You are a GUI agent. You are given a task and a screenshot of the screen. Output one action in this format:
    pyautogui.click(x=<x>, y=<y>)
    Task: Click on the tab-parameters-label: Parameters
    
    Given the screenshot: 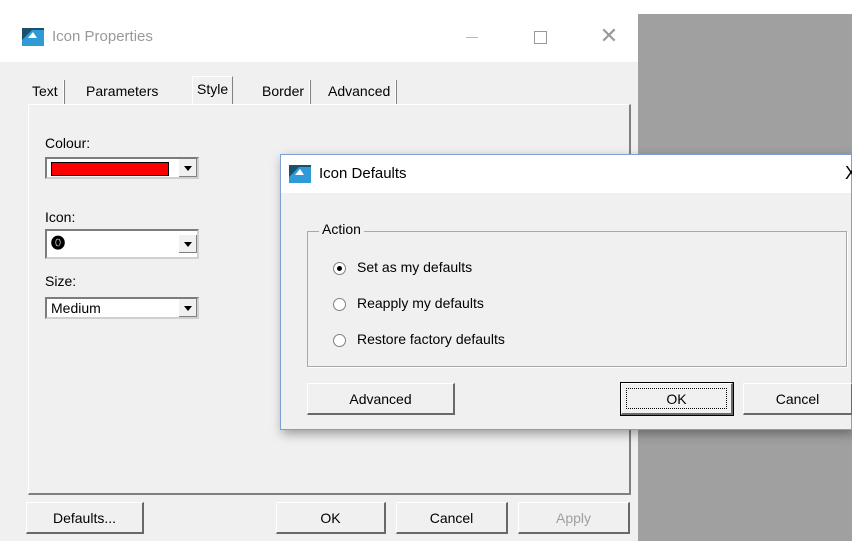 What is the action you would take?
    pyautogui.click(x=122, y=91)
    